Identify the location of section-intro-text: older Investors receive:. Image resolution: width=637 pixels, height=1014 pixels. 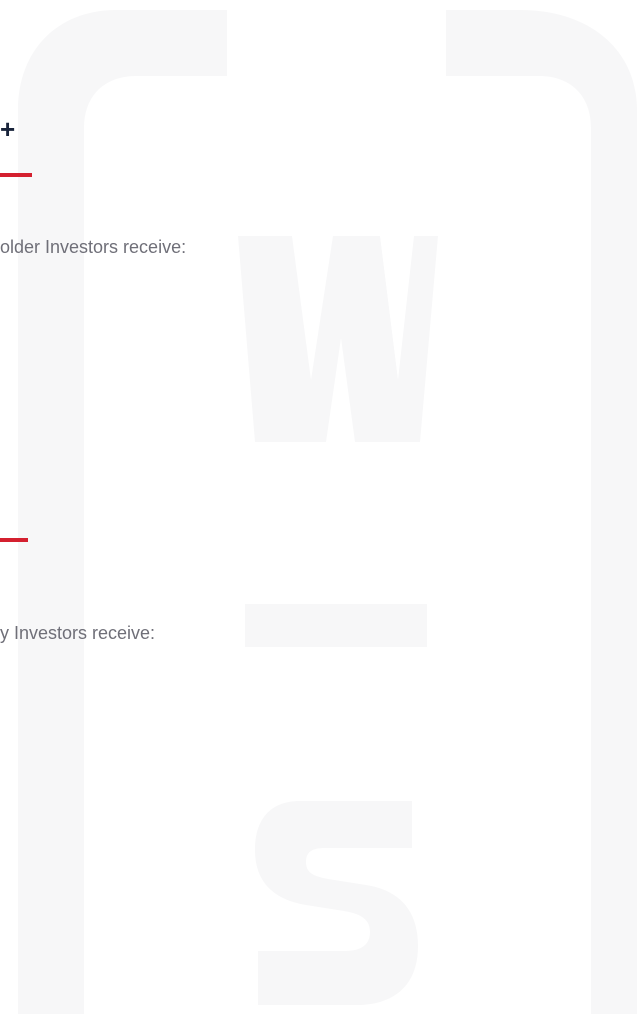
(93, 247).